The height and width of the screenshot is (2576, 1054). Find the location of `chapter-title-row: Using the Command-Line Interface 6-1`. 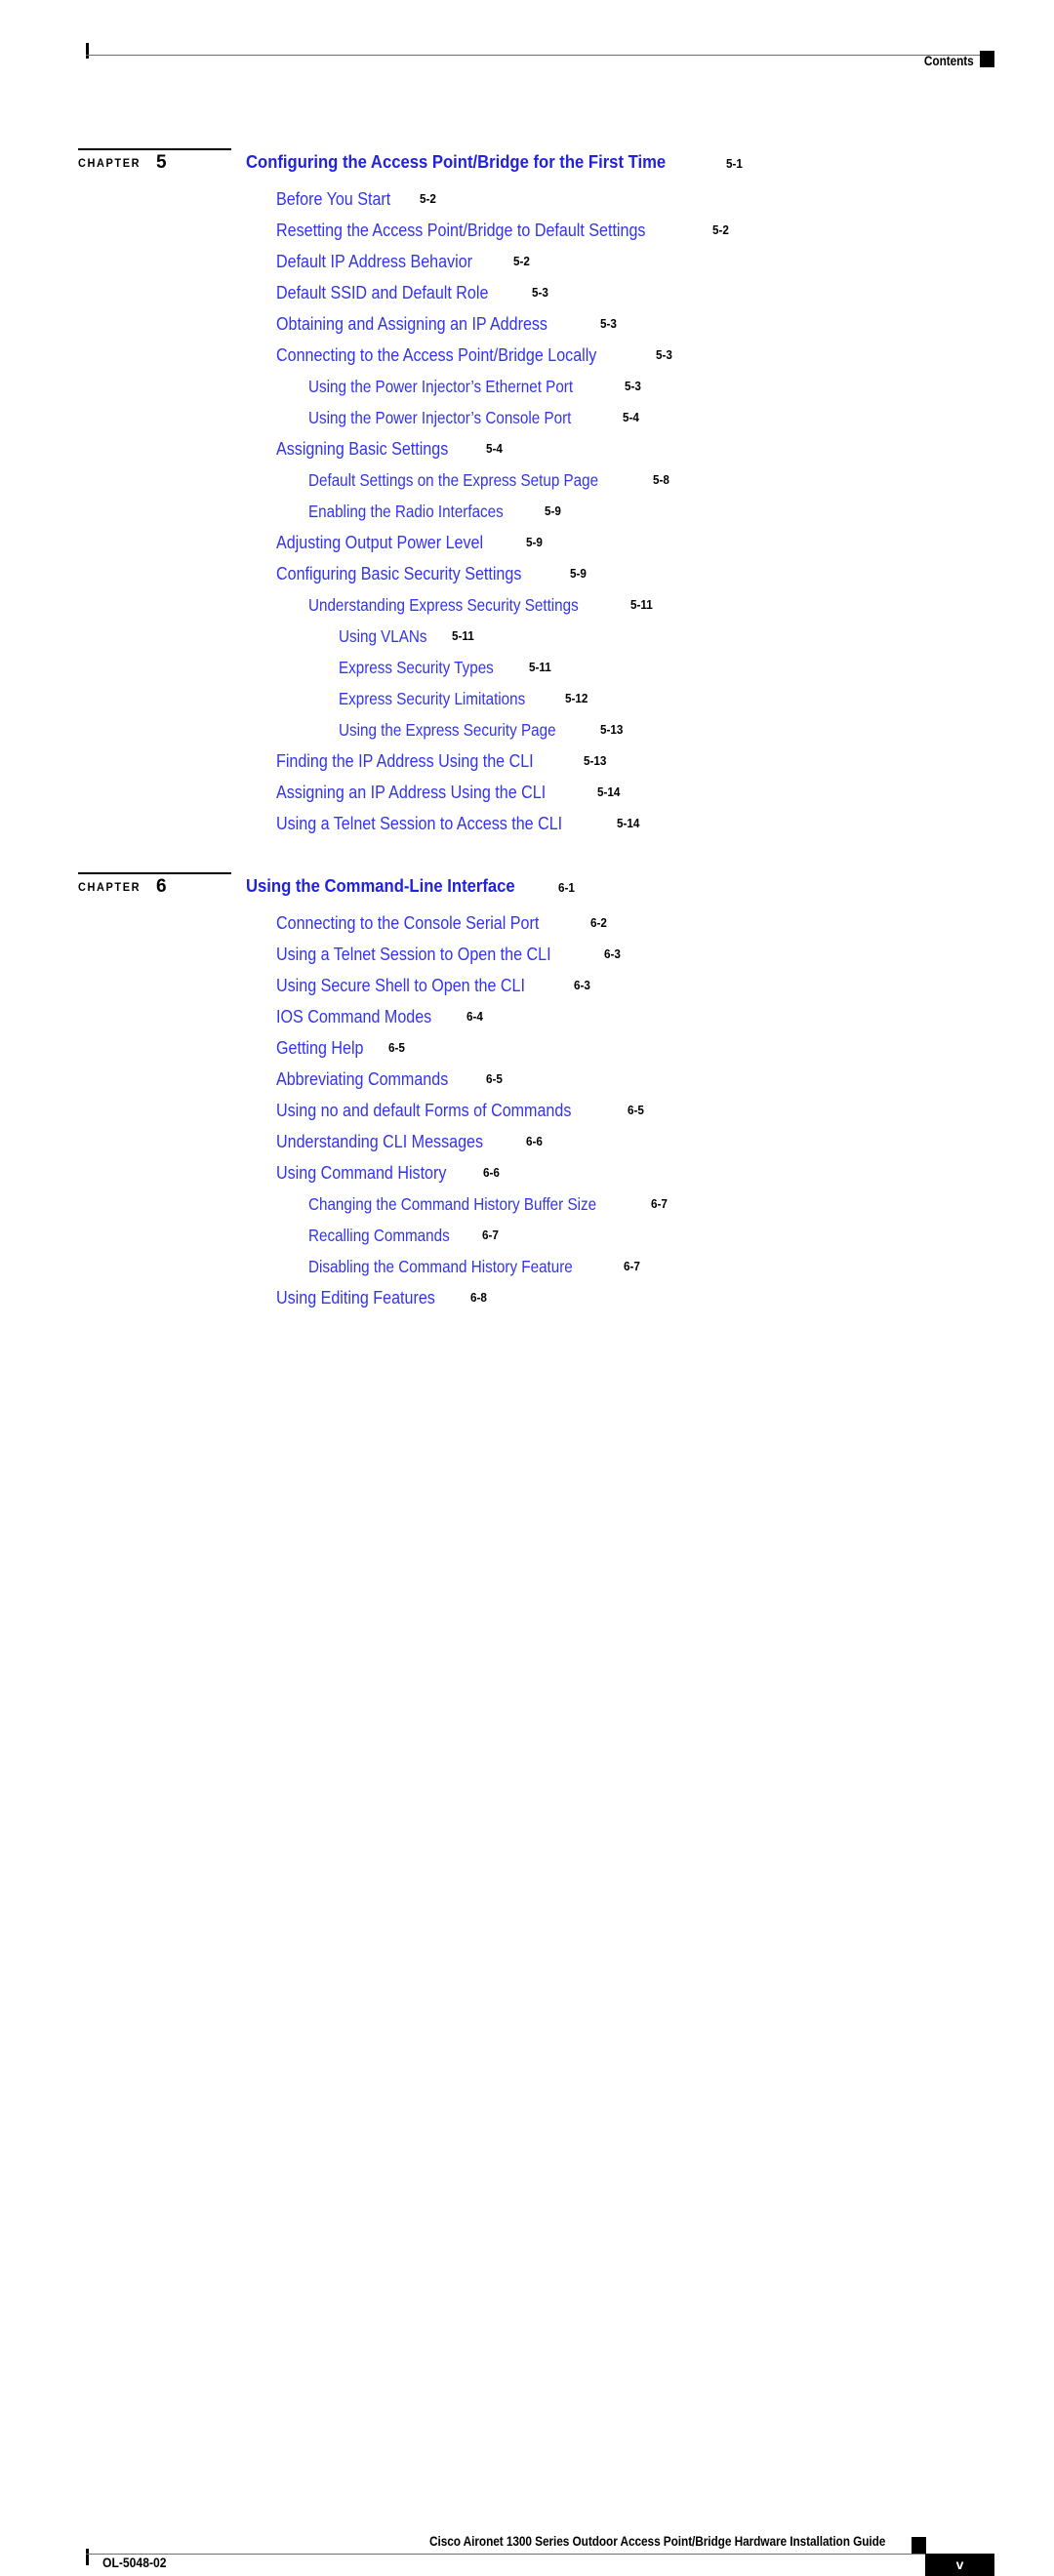

chapter-title-row: Using the Command-Line Interface 6-1 is located at coordinates (411, 886).